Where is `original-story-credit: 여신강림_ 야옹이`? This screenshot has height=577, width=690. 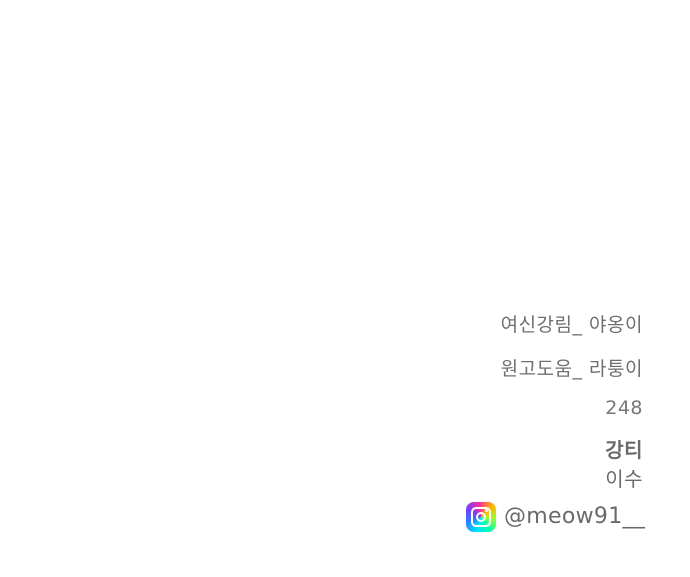
original-story-credit: 여신강림_ 야옹이 is located at coordinates (571, 325).